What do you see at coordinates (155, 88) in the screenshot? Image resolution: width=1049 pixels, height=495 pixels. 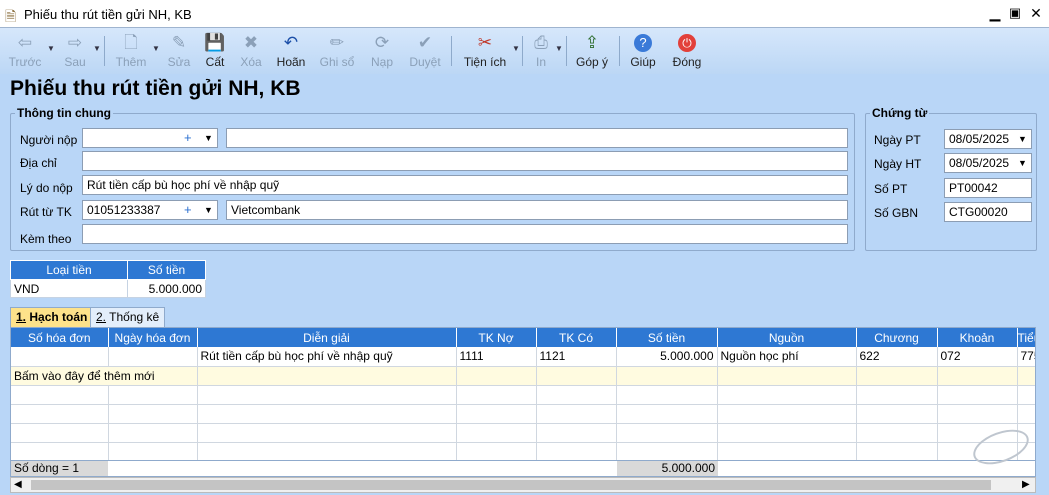 I see `page-title: Phiếu thu rút tiền gửi NH, KB` at bounding box center [155, 88].